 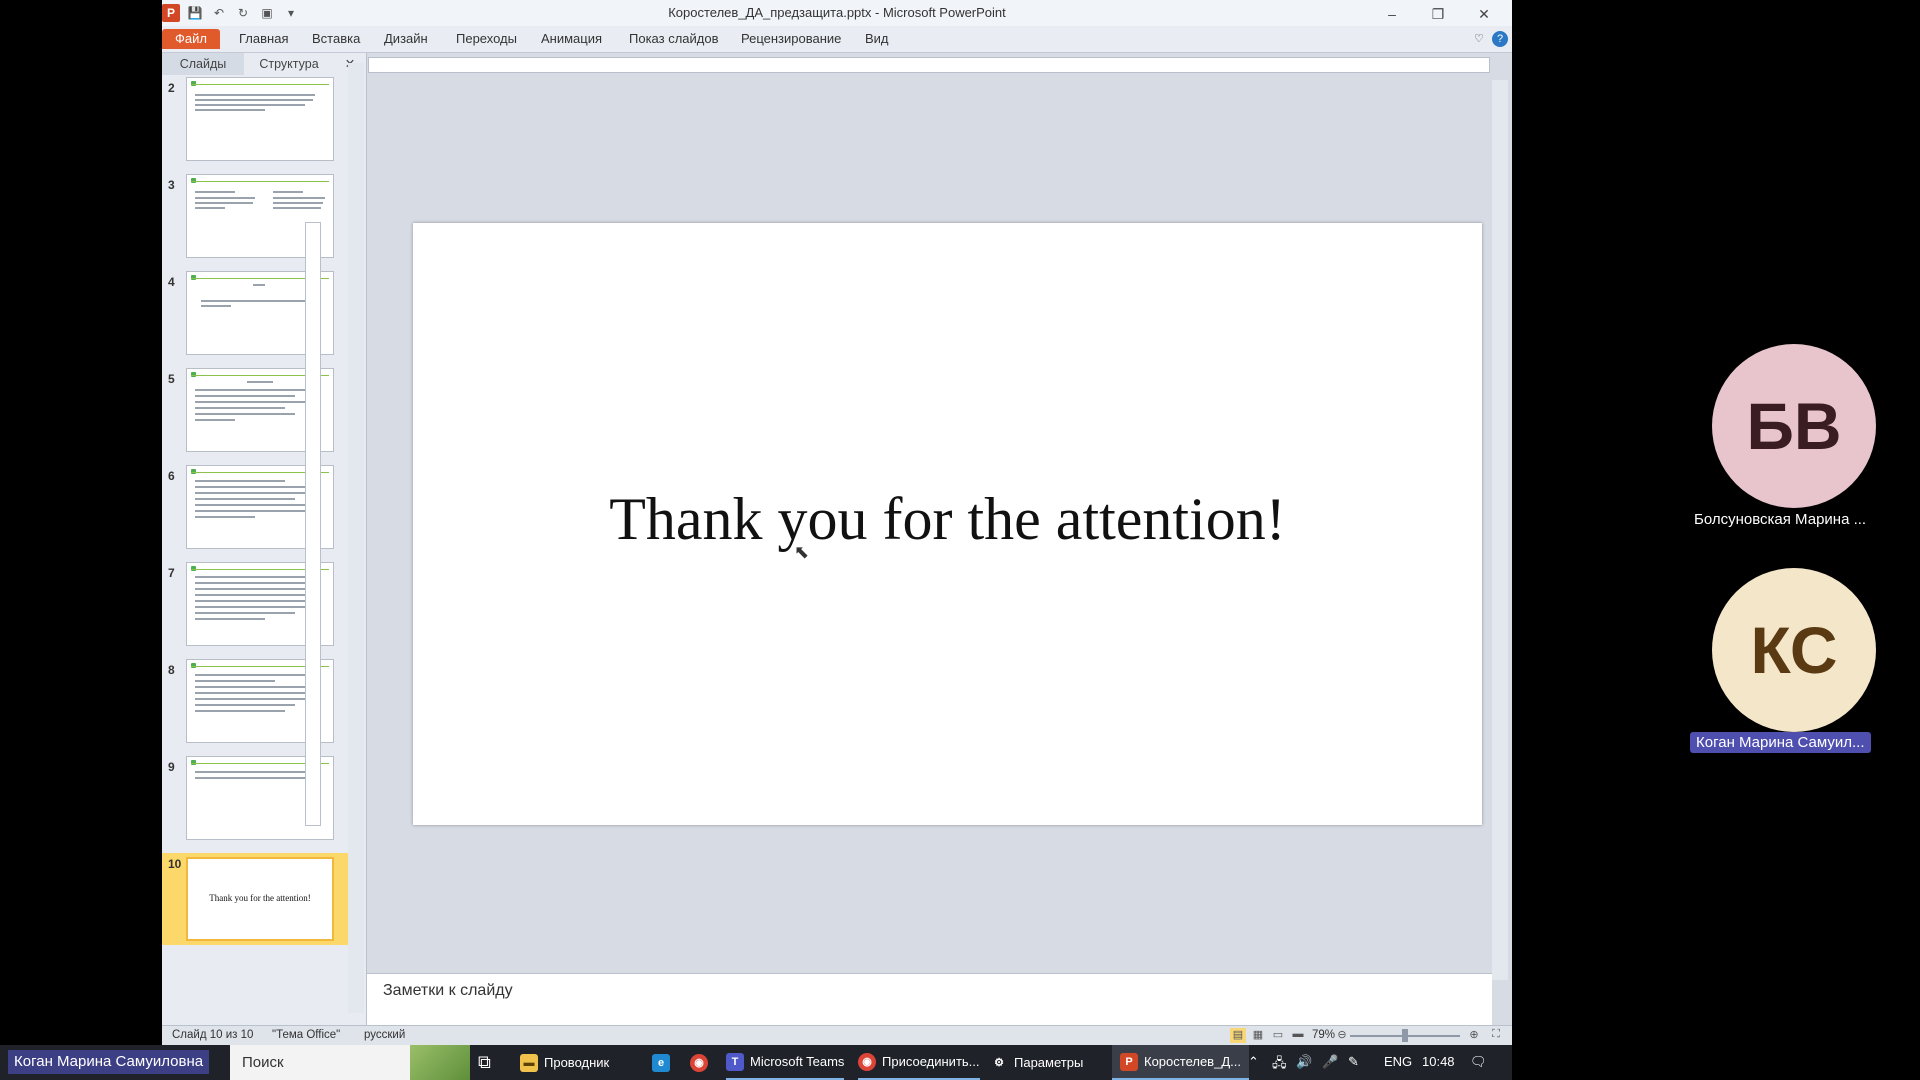 What do you see at coordinates (406, 39) in the screenshot?
I see `tab-design: Дизайн` at bounding box center [406, 39].